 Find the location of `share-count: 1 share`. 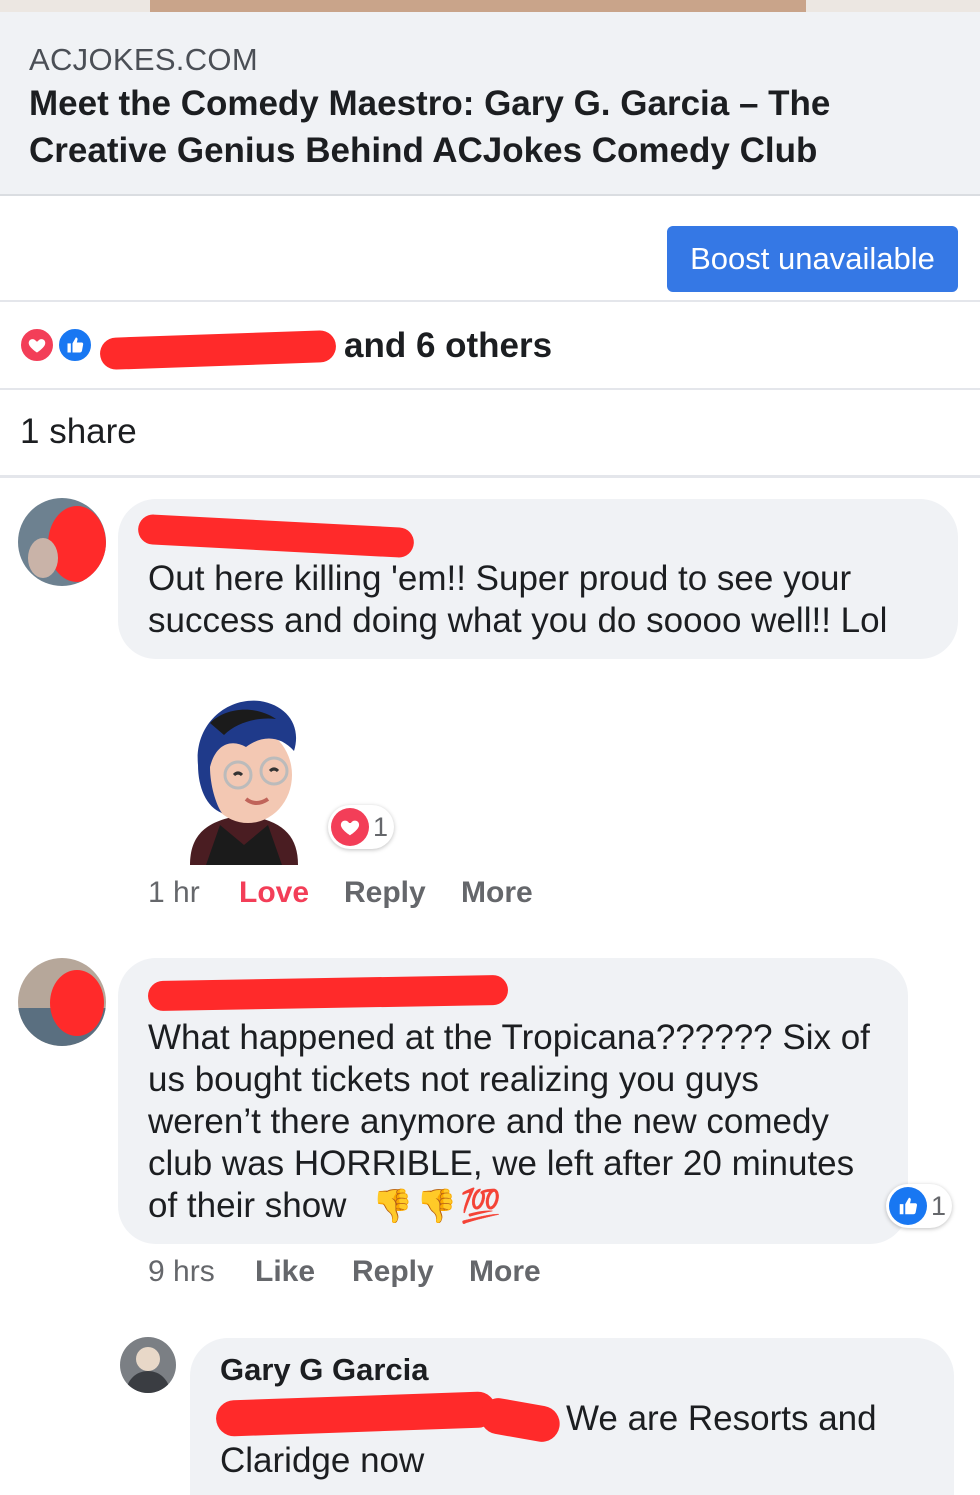

share-count: 1 share is located at coordinates (78, 431).